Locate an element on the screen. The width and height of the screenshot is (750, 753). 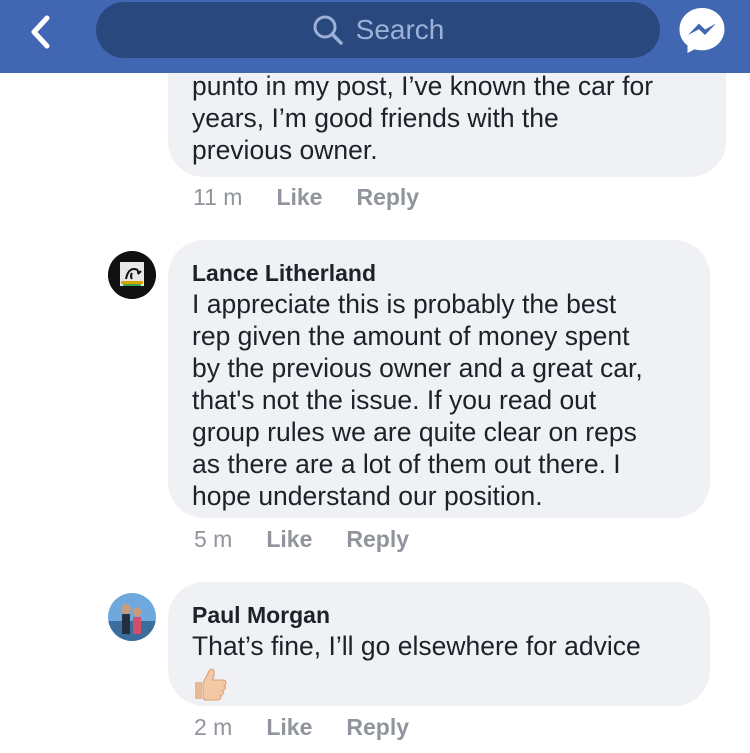
comment-author: Paul Morgan is located at coordinates (440, 615).